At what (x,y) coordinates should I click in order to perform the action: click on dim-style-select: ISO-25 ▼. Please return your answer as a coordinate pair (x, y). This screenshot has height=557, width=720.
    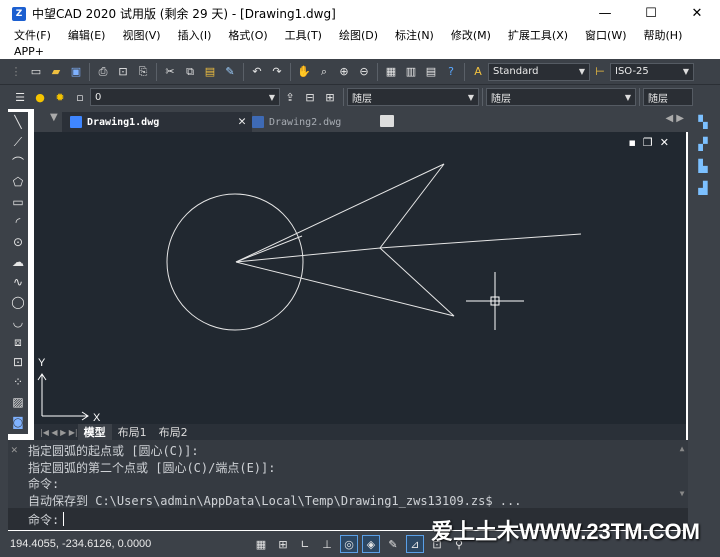
    Looking at the image, I should click on (652, 71).